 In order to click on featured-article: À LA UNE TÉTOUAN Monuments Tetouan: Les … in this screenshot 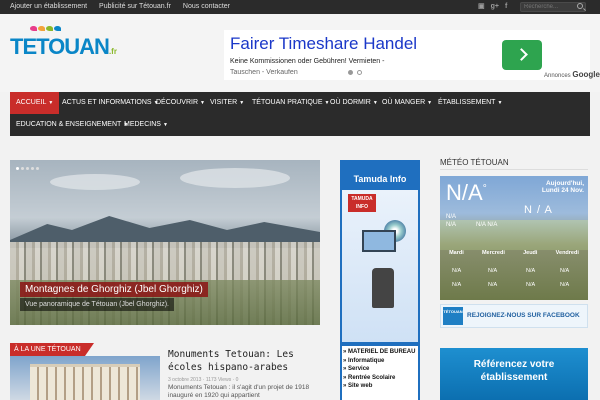, I will do `click(165, 371)`.